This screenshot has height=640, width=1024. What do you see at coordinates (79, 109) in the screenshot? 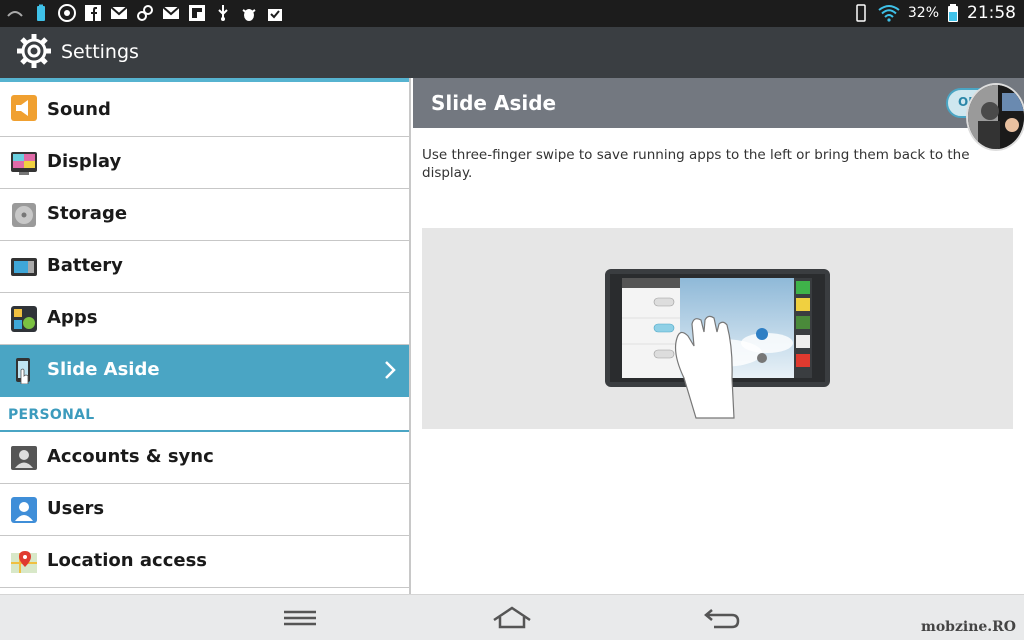
I see `settings-item-label: Sound` at bounding box center [79, 109].